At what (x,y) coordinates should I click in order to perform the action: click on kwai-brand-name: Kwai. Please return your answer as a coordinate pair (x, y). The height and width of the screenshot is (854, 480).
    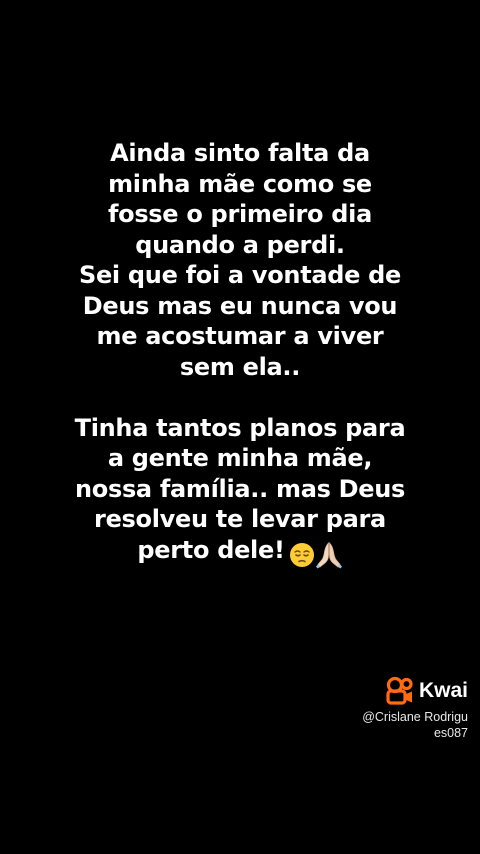
    Looking at the image, I should click on (443, 690).